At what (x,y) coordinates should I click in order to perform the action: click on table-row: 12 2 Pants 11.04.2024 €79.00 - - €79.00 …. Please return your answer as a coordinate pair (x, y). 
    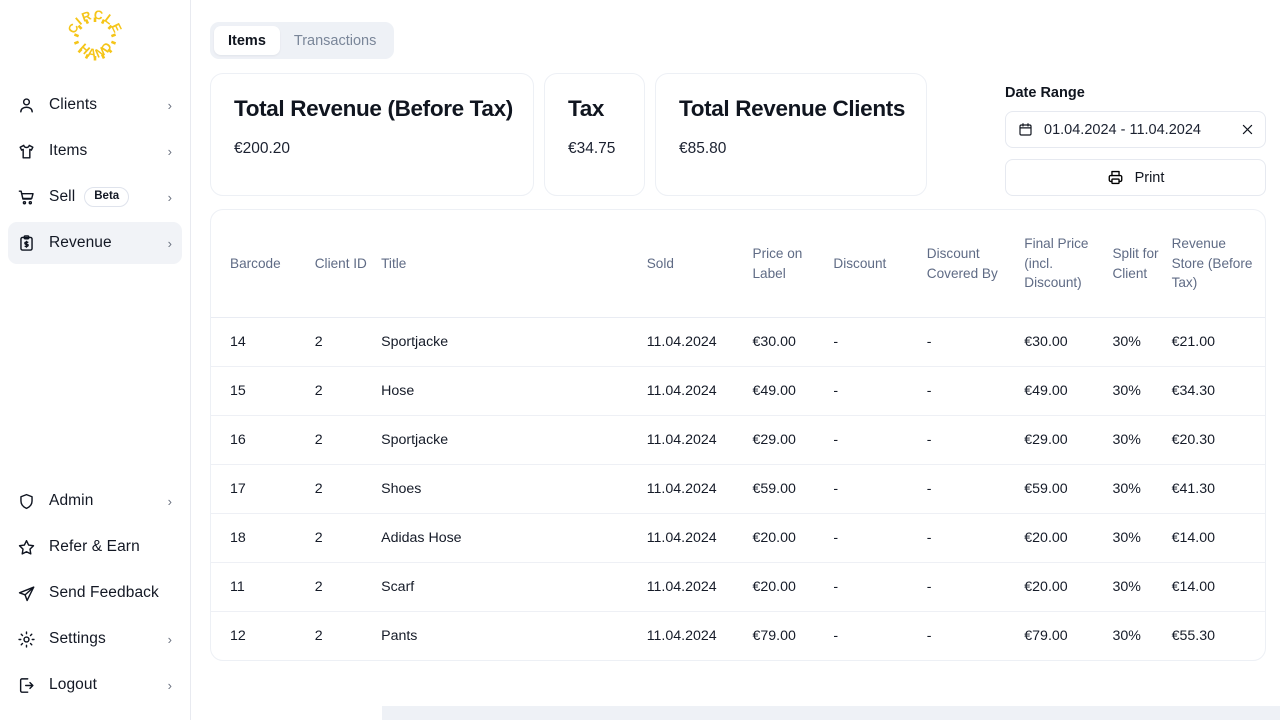
    Looking at the image, I should click on (738, 636).